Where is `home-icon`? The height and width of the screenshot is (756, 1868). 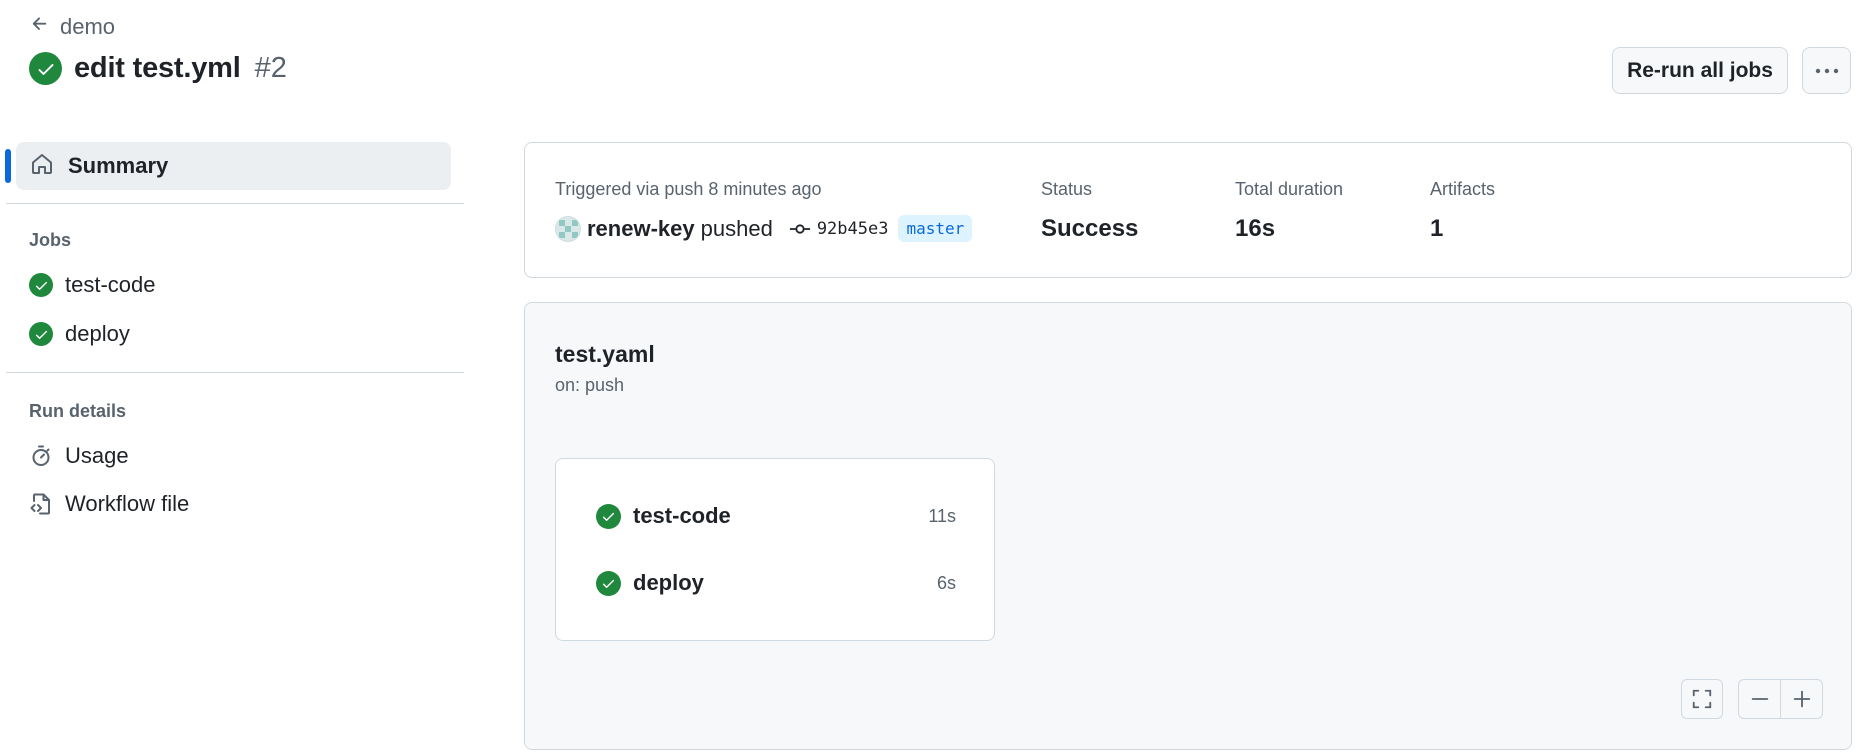 home-icon is located at coordinates (42, 166).